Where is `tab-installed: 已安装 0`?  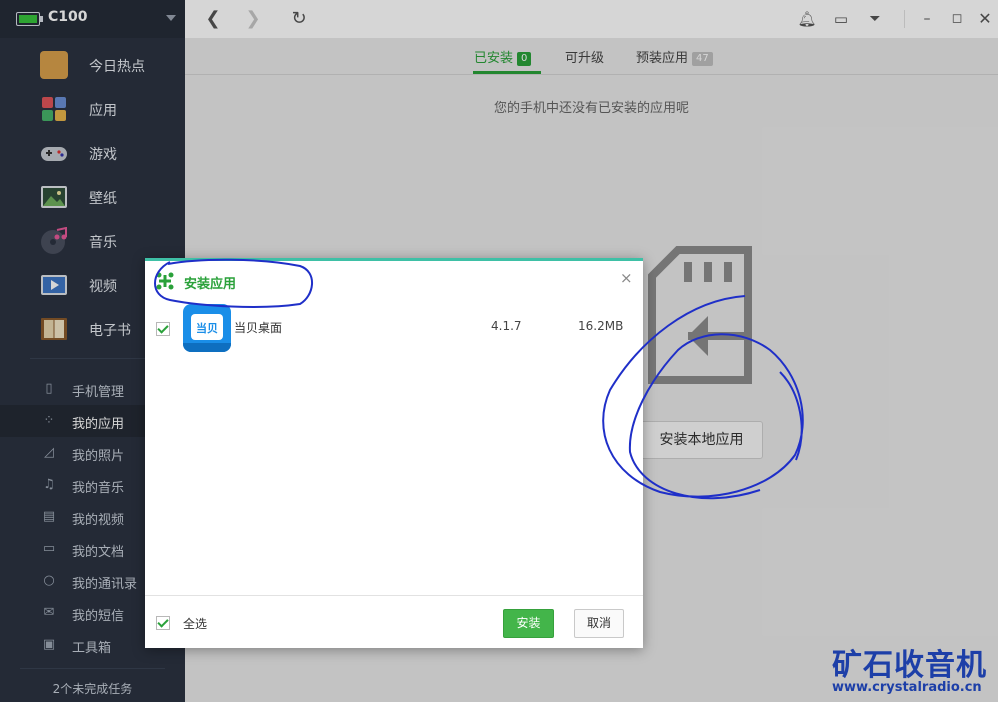
tab-installed: 已安装 0 is located at coordinates (503, 56).